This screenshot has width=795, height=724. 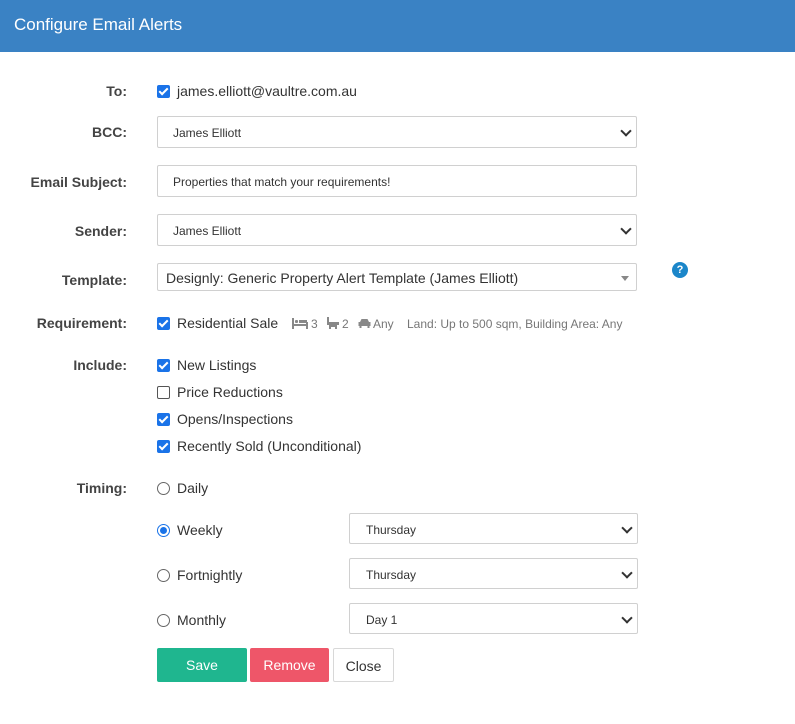 I want to click on bed-icon, so click(x=300, y=323).